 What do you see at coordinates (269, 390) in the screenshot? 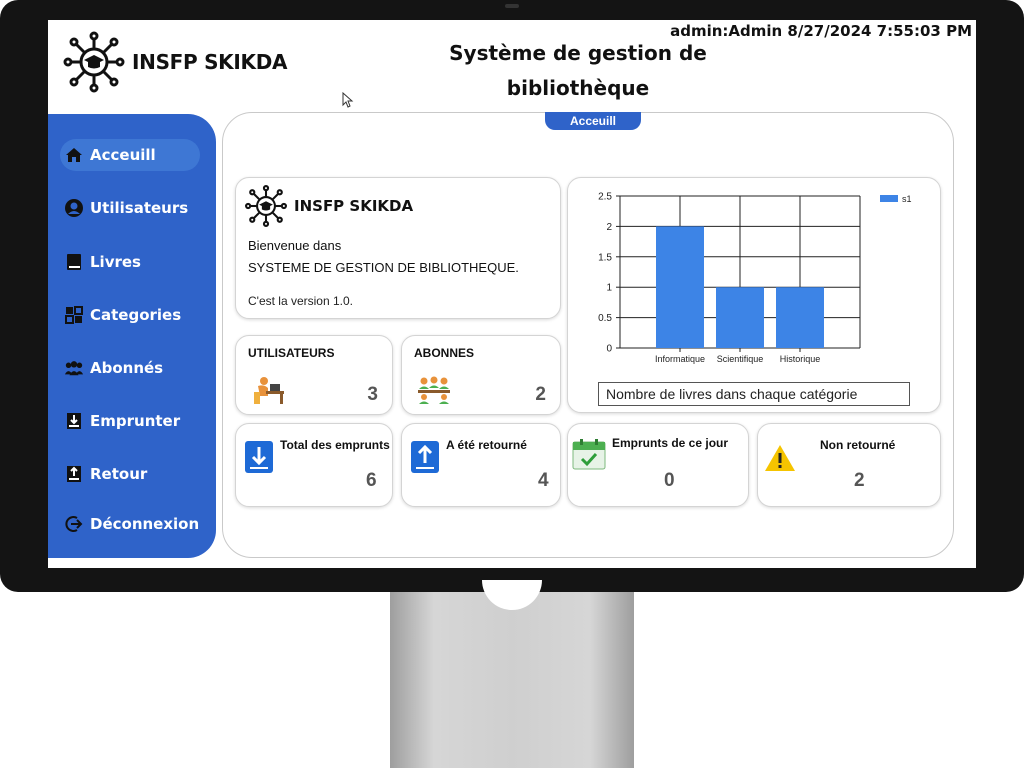
I see `user-at-desk-icon` at bounding box center [269, 390].